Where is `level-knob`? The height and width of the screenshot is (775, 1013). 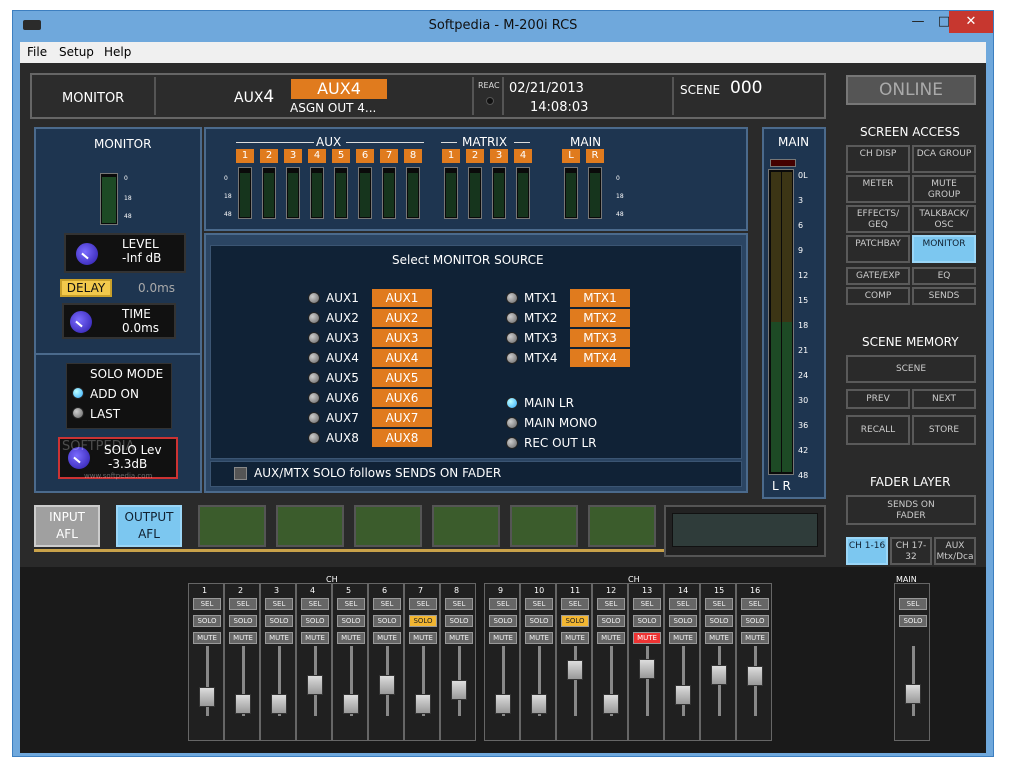 level-knob is located at coordinates (87, 254).